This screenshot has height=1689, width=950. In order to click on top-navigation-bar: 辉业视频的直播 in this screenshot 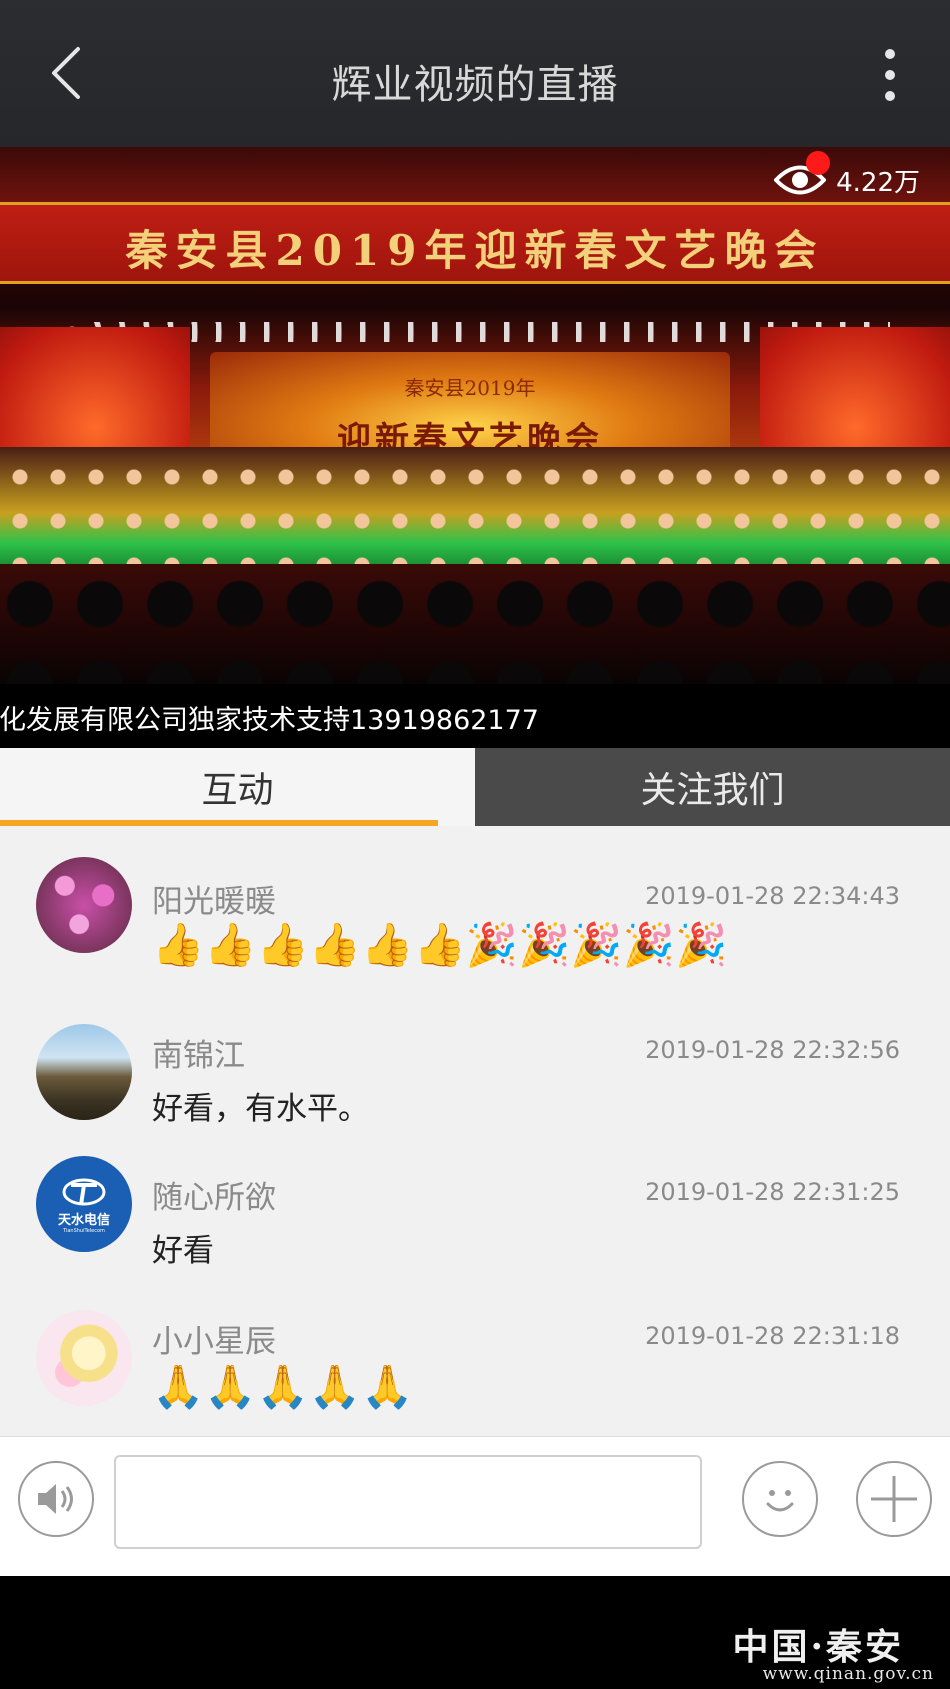, I will do `click(475, 73)`.